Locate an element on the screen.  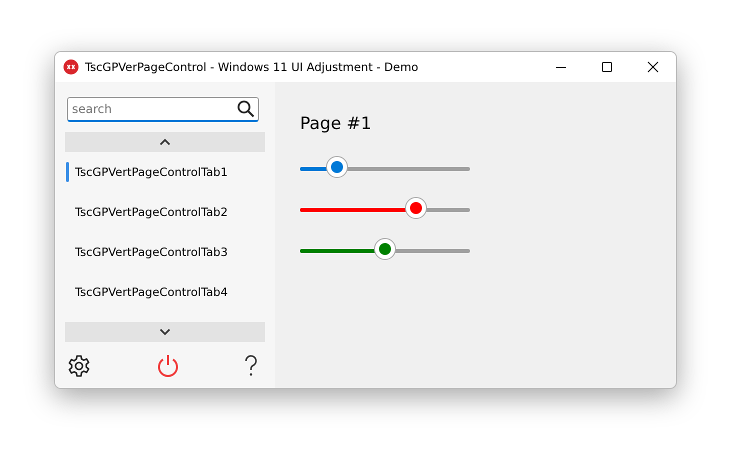
page-tab: TscGPVertPageControlTab4 is located at coordinates (165, 292).